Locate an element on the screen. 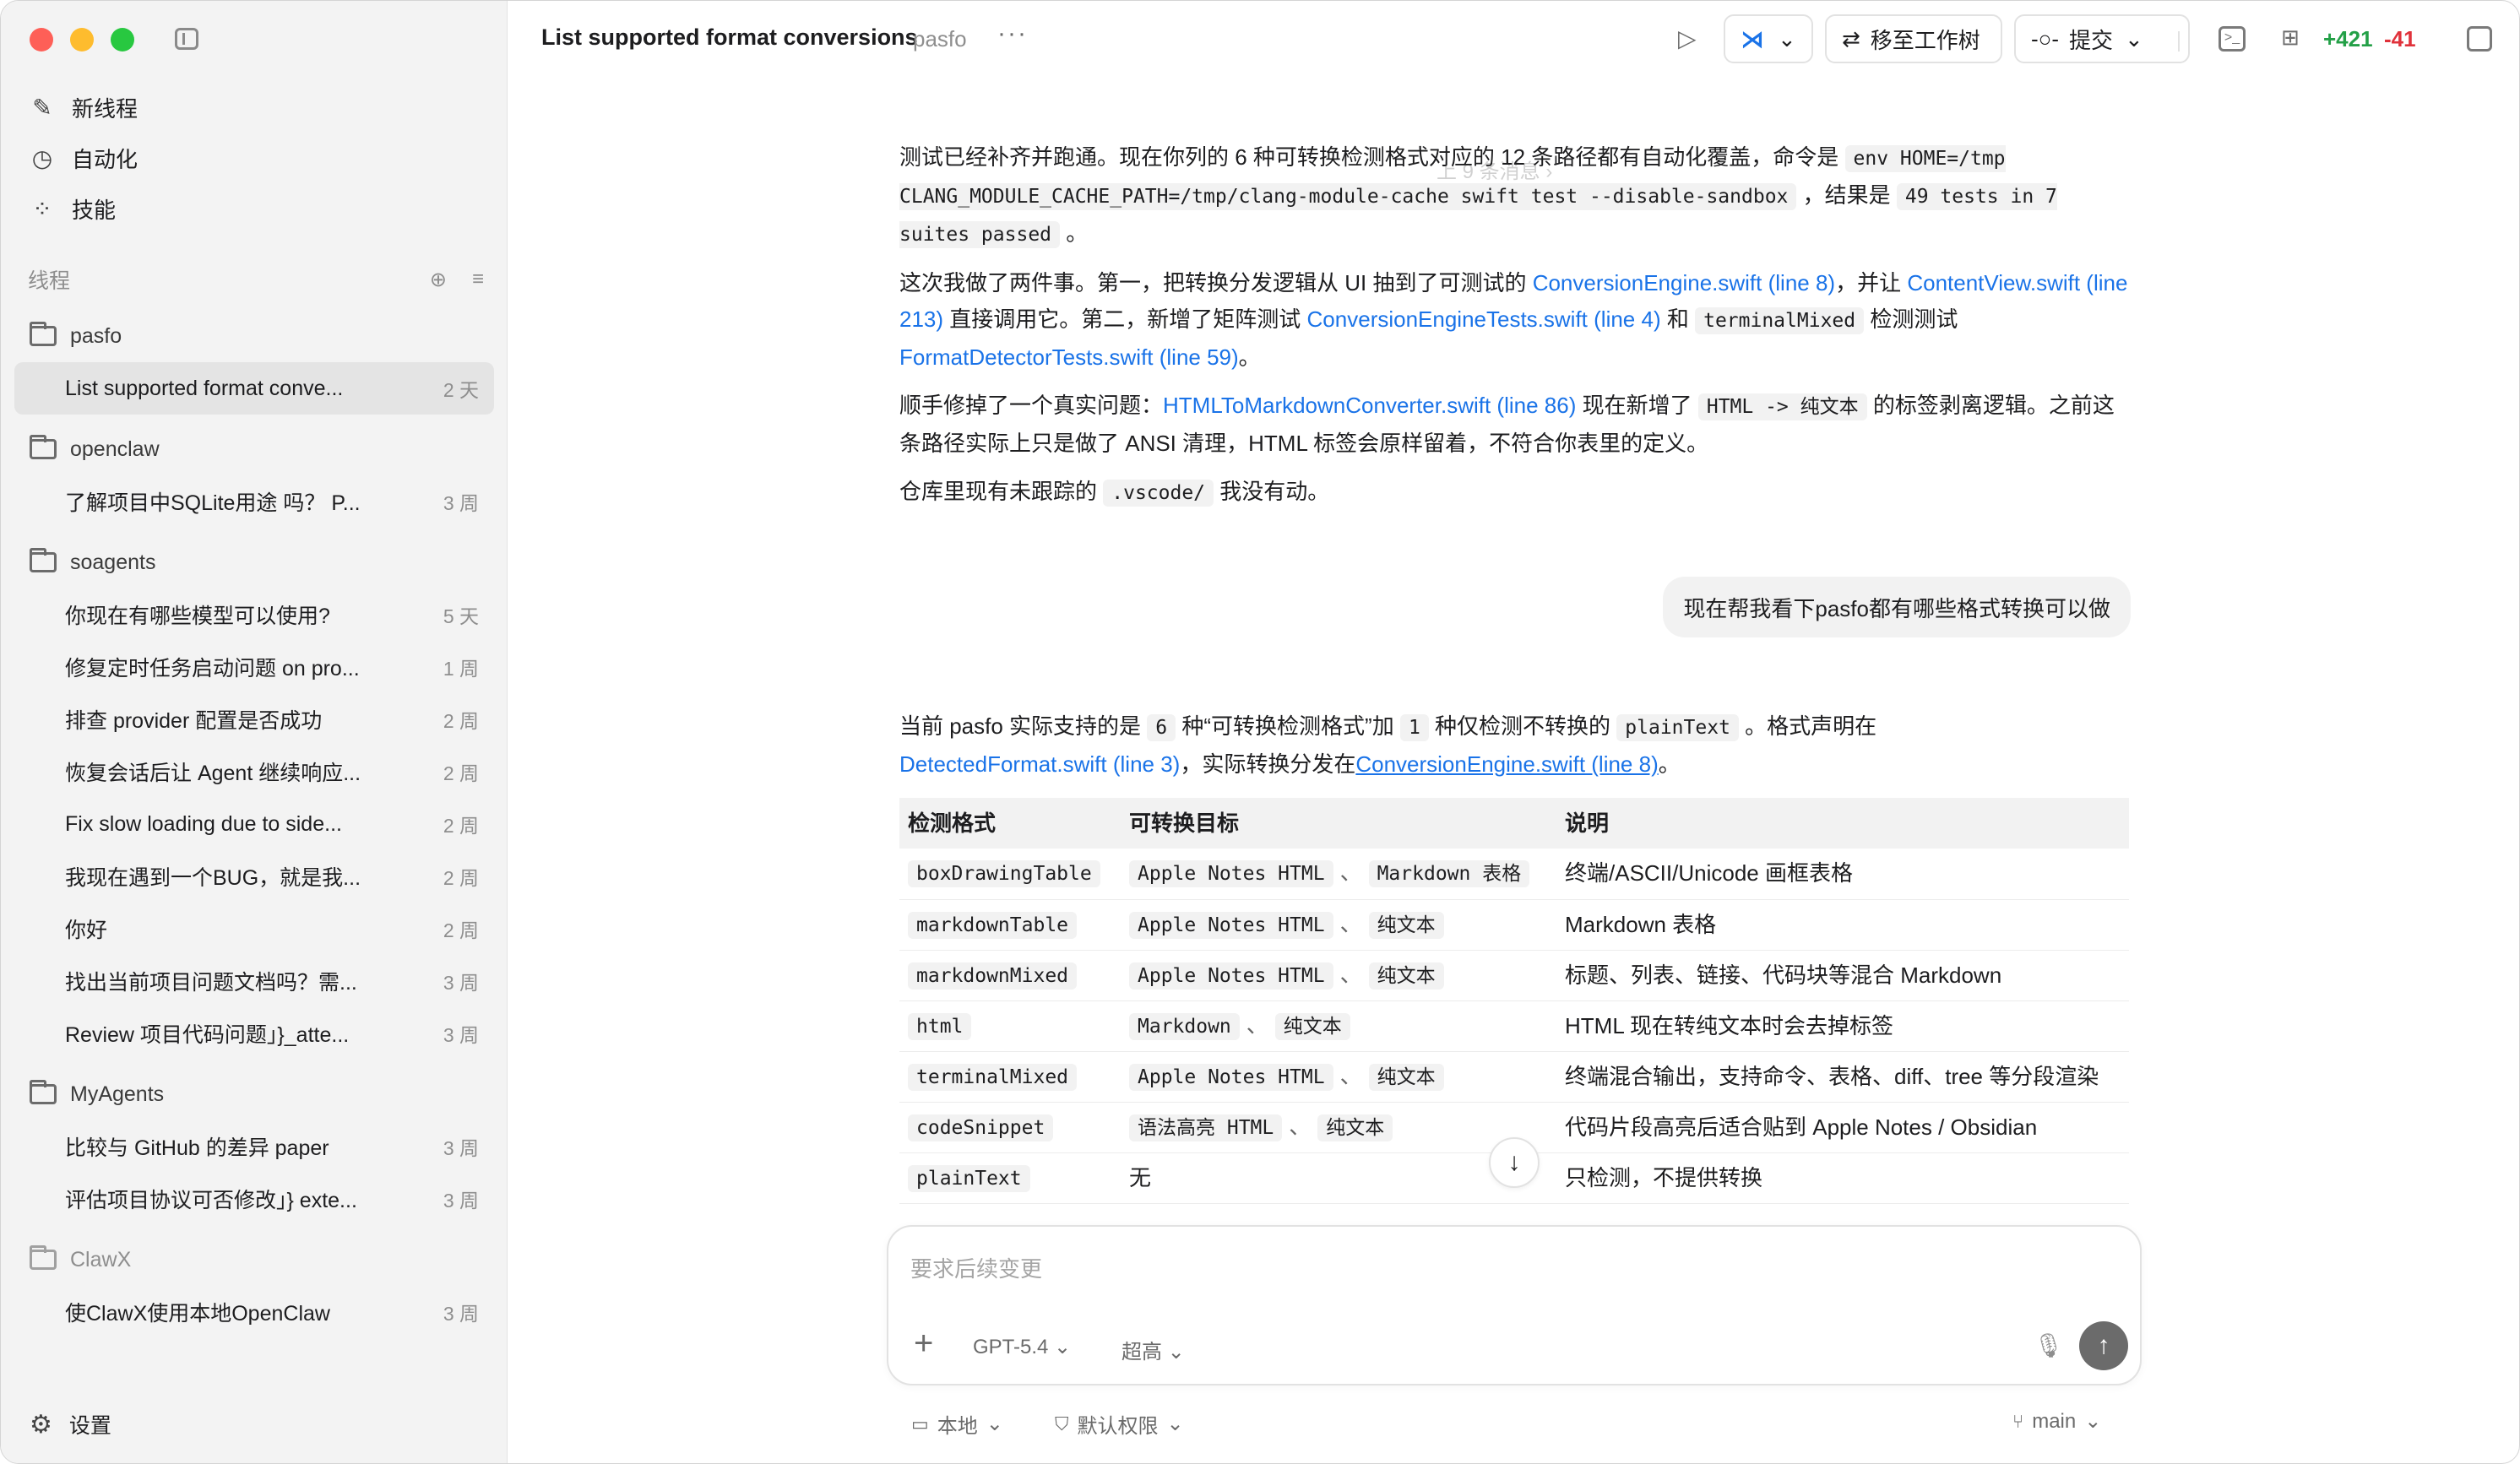  thread-item: 我现在遇到一个BUG，就是我... 2 周 is located at coordinates (254, 876).